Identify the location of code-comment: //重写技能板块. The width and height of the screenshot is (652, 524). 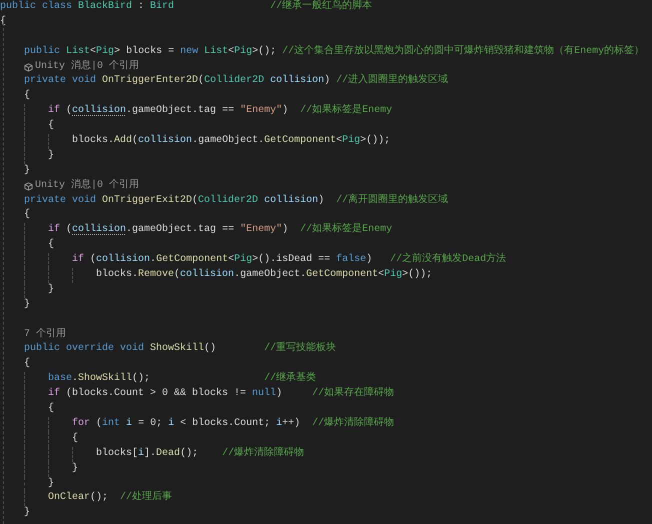
(300, 349).